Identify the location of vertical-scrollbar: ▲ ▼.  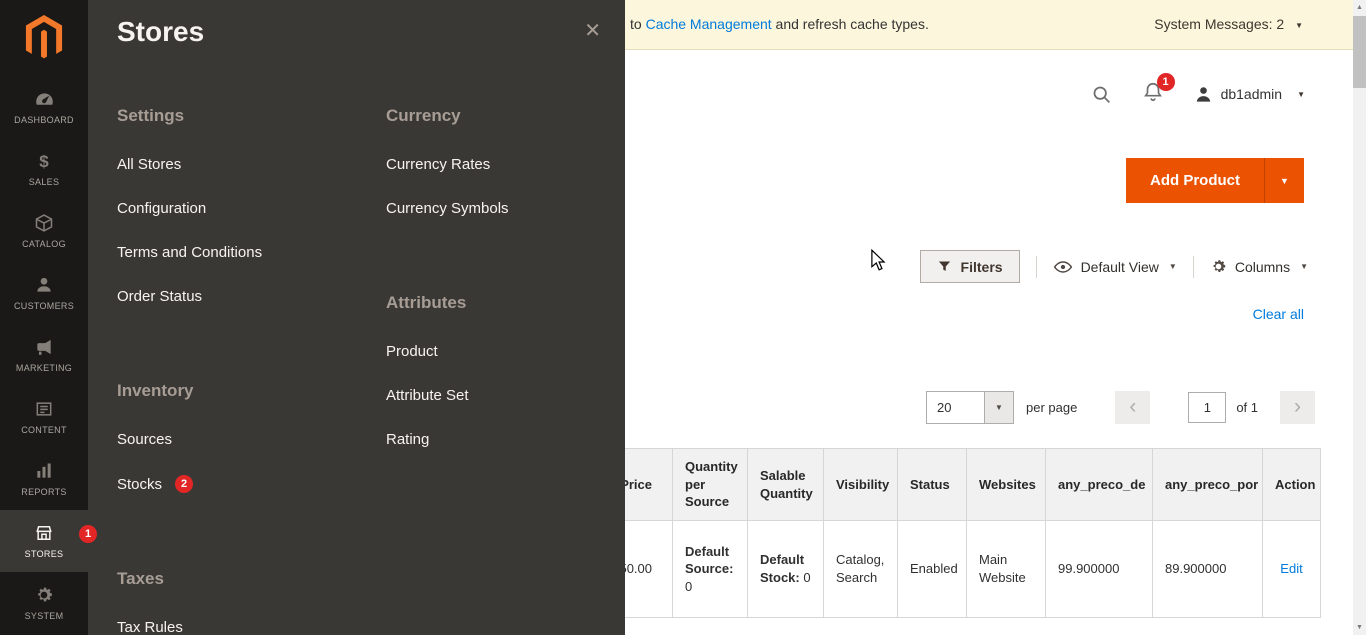
(1359, 317).